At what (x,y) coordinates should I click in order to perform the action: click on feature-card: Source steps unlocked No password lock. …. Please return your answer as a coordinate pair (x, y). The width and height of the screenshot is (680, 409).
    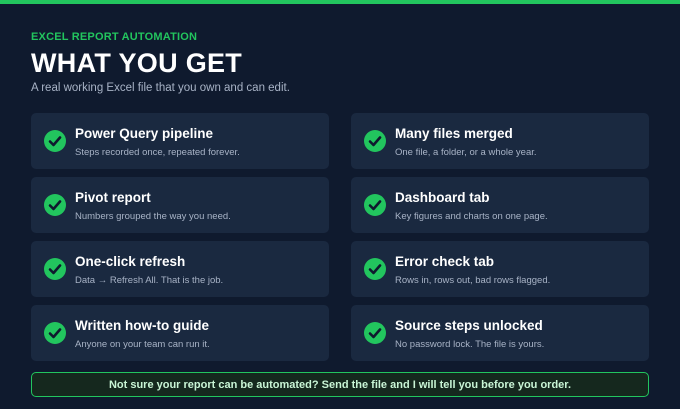
    Looking at the image, I should click on (500, 333).